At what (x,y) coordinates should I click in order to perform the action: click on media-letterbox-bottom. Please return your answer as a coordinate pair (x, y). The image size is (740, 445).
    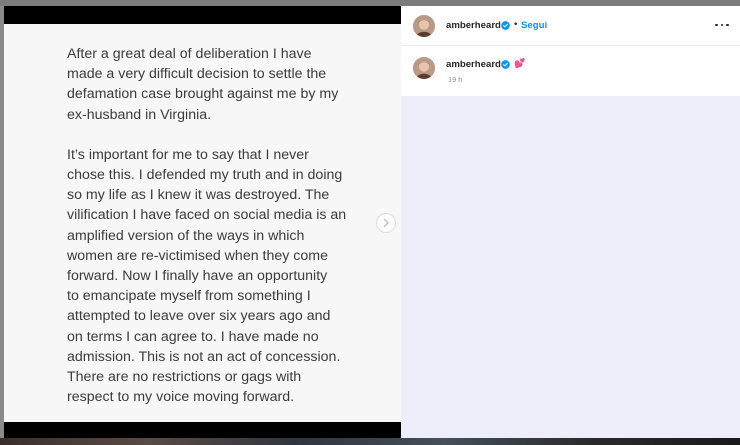
    Looking at the image, I should click on (202, 430).